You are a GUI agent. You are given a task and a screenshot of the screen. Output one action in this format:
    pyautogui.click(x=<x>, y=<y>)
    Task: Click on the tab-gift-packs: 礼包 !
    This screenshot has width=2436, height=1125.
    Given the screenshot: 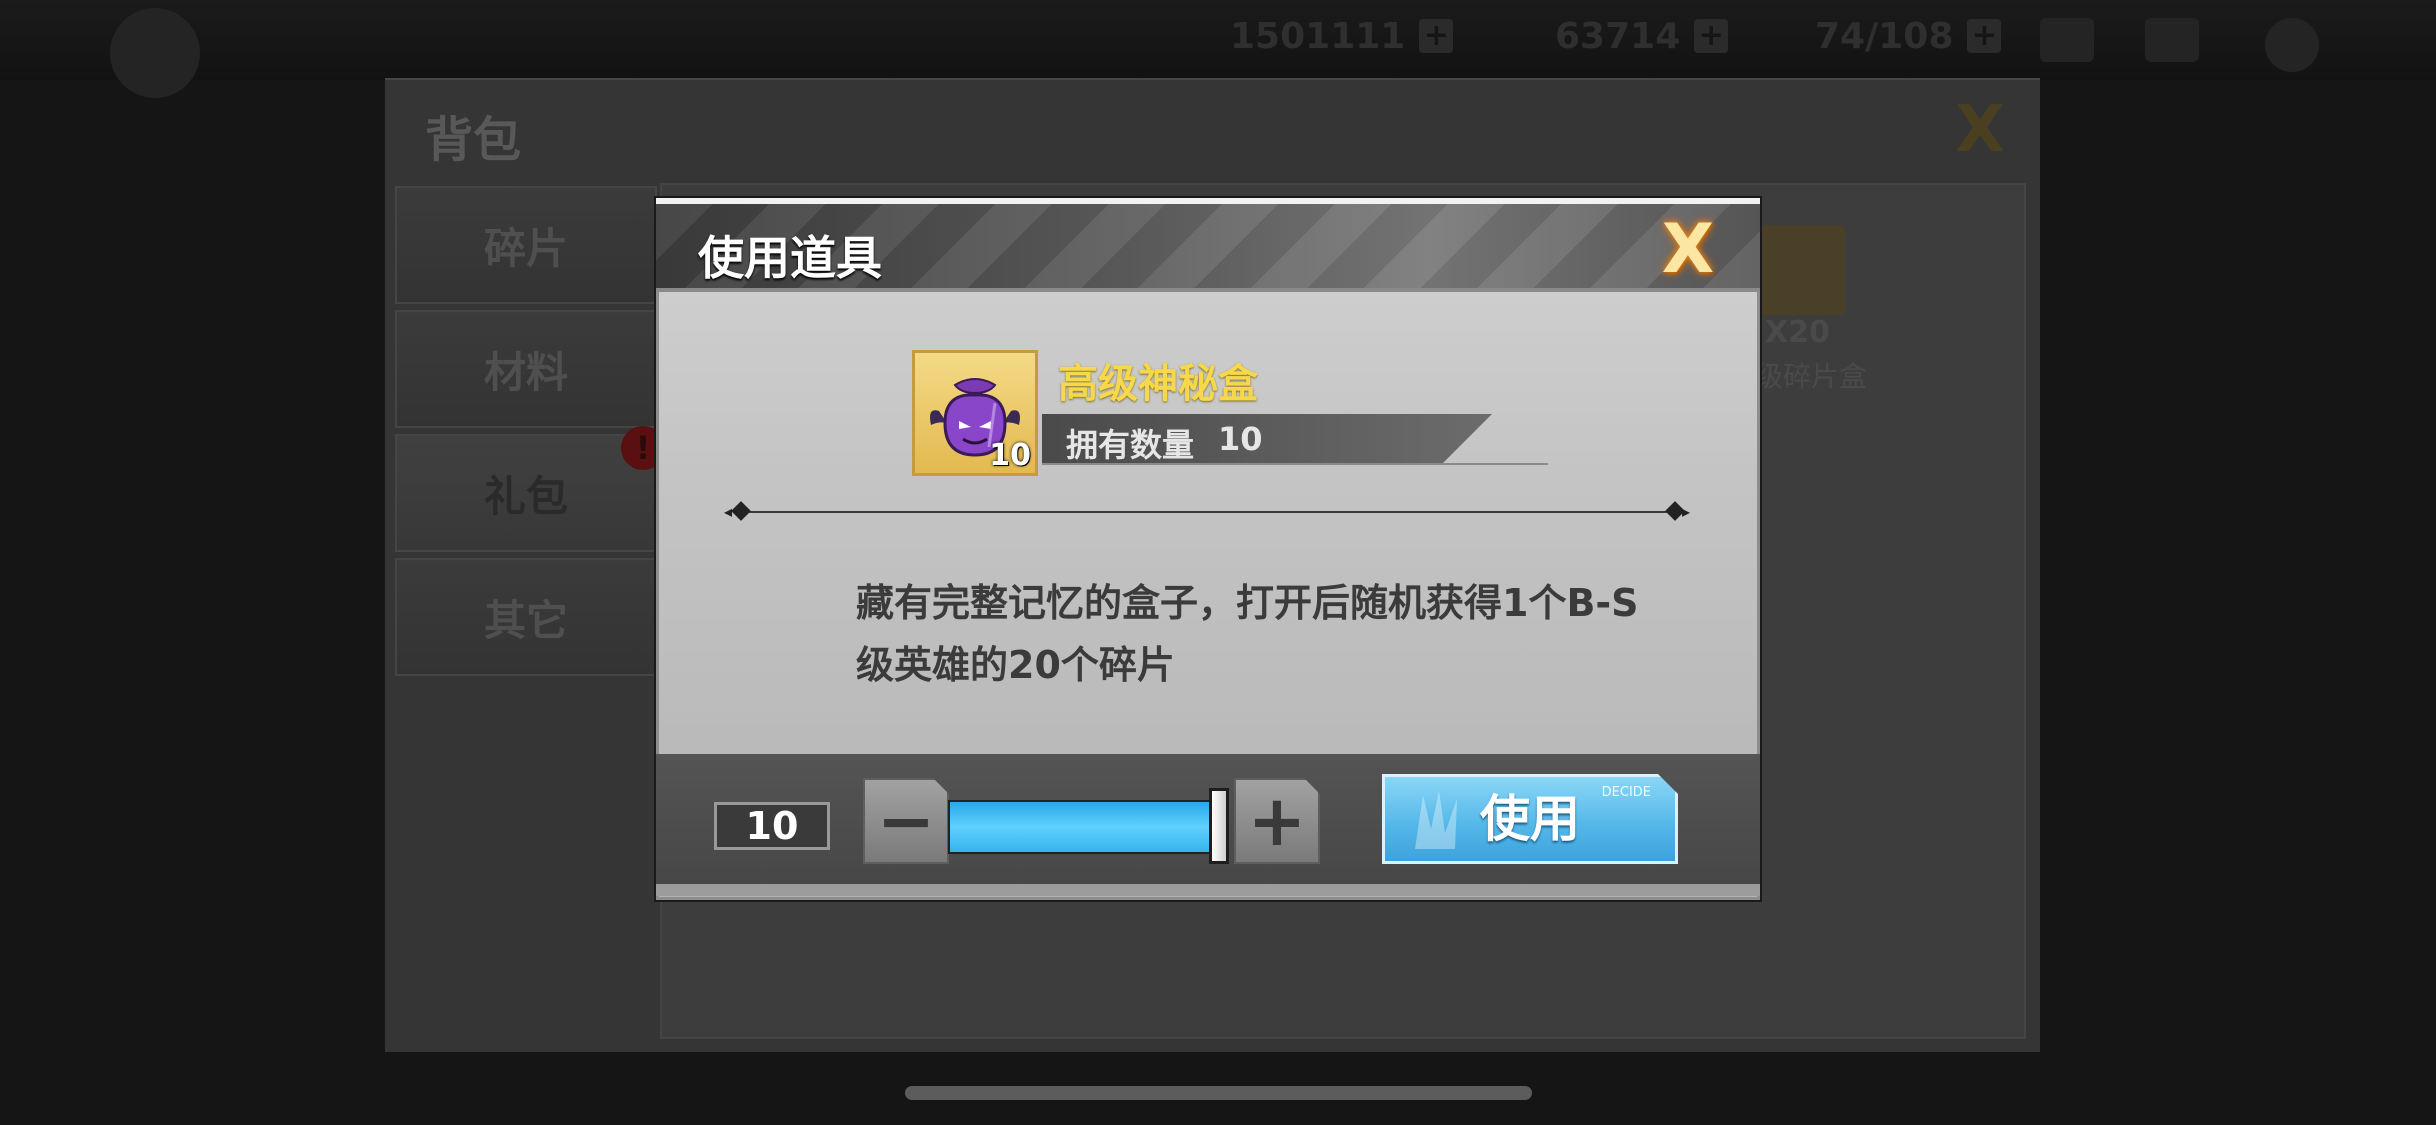 What is the action you would take?
    pyautogui.click(x=530, y=489)
    